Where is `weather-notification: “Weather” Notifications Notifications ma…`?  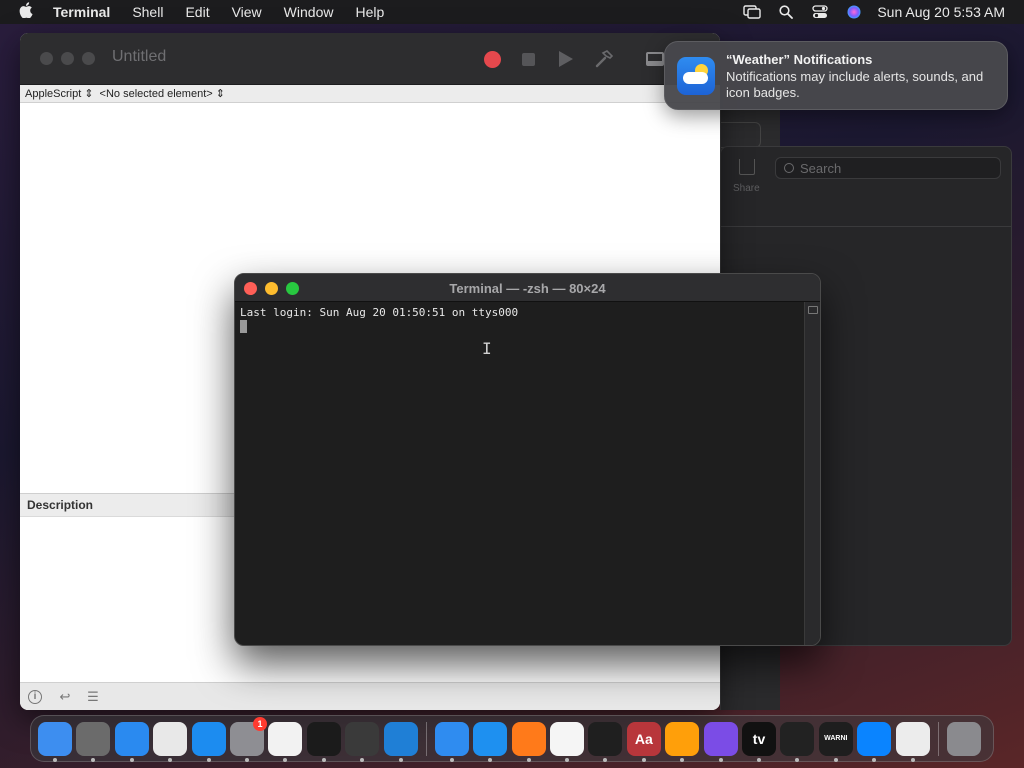
weather-notification: “Weather” Notifications Notifications ma… is located at coordinates (836, 75).